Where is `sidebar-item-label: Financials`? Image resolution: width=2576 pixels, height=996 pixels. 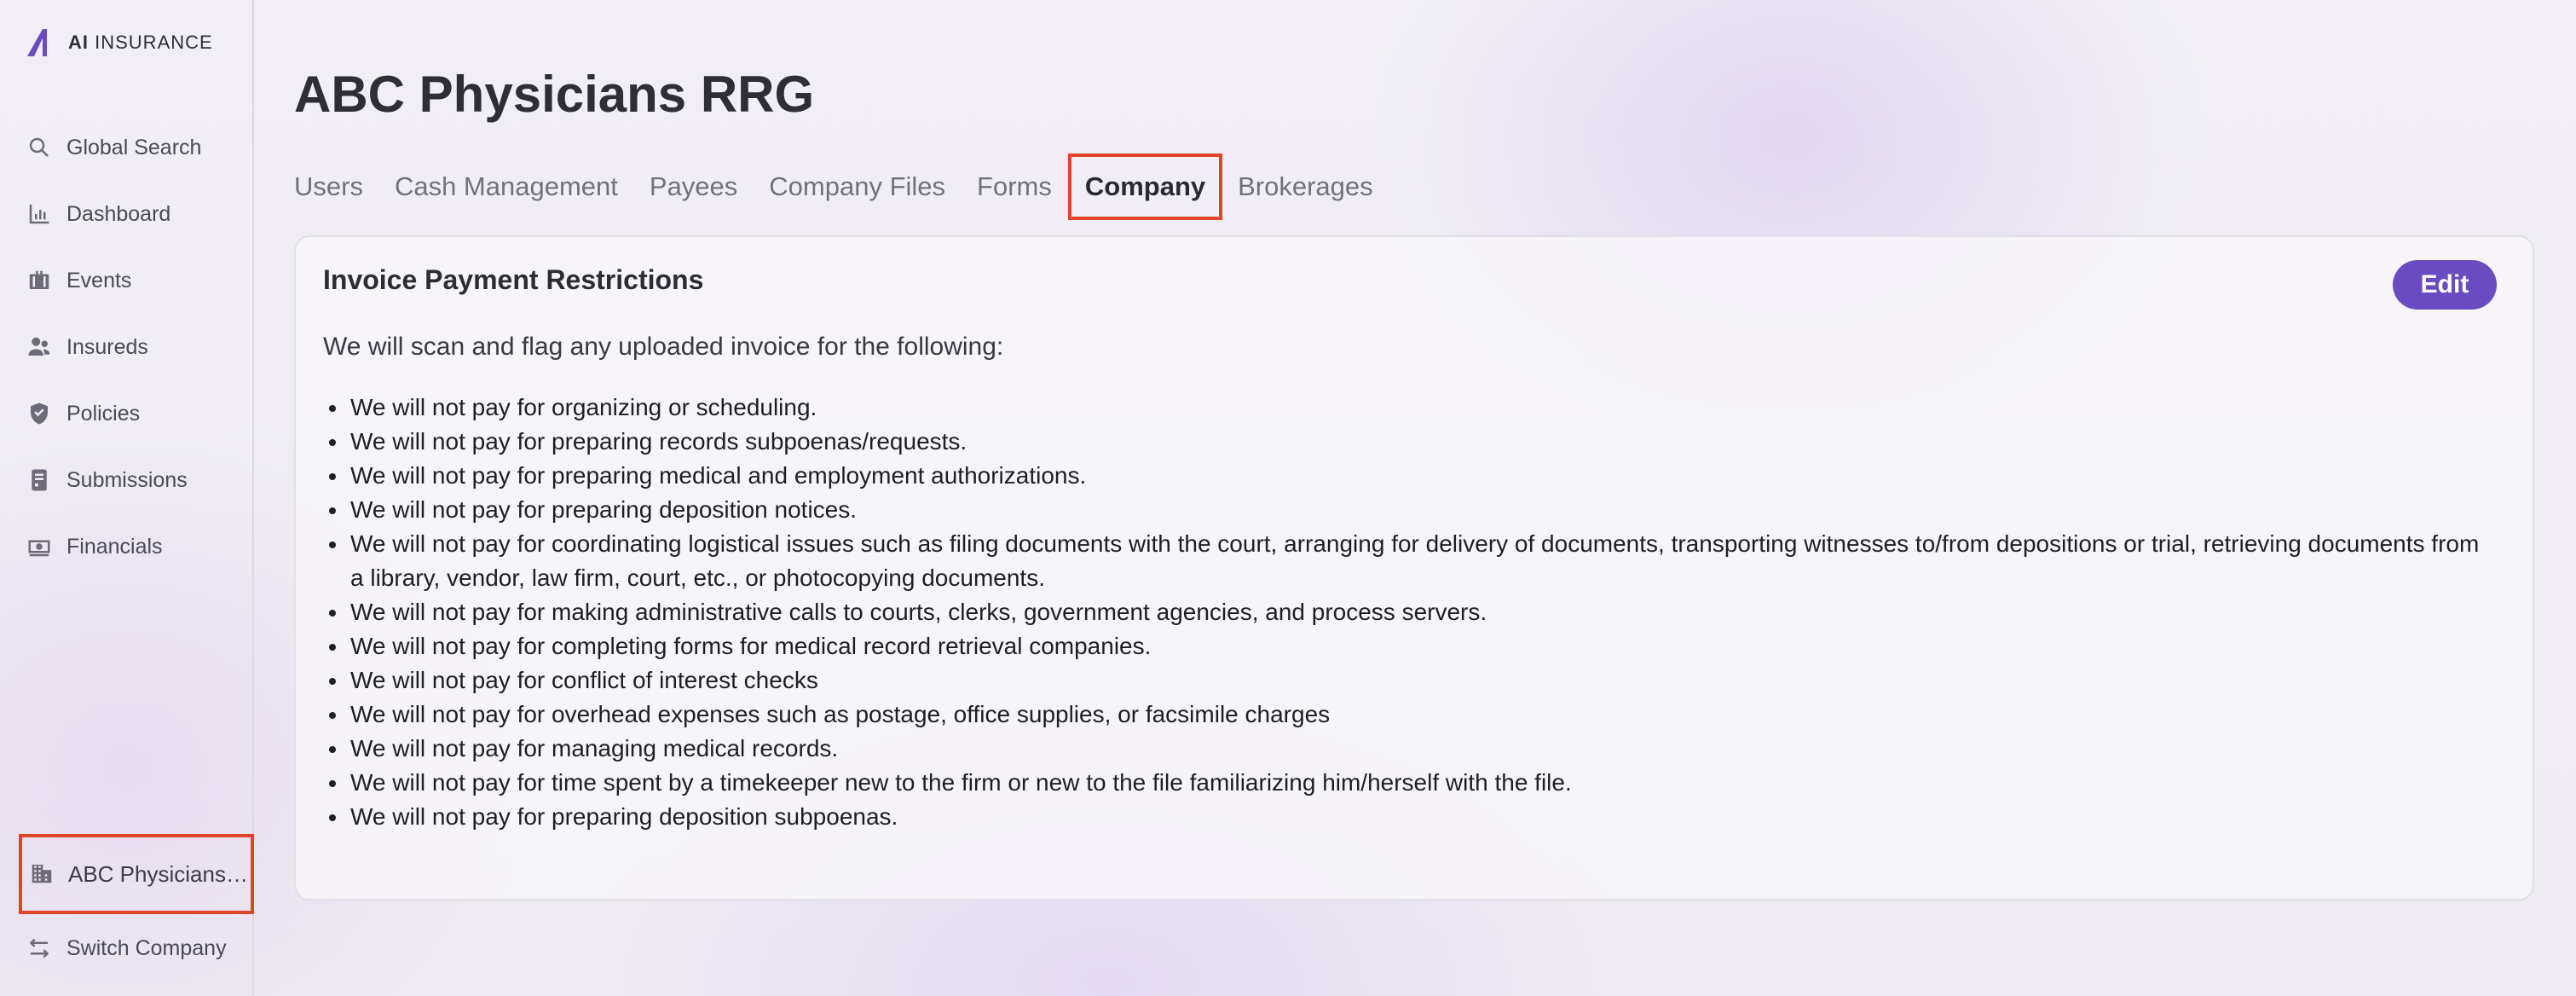 sidebar-item-label: Financials is located at coordinates (114, 546).